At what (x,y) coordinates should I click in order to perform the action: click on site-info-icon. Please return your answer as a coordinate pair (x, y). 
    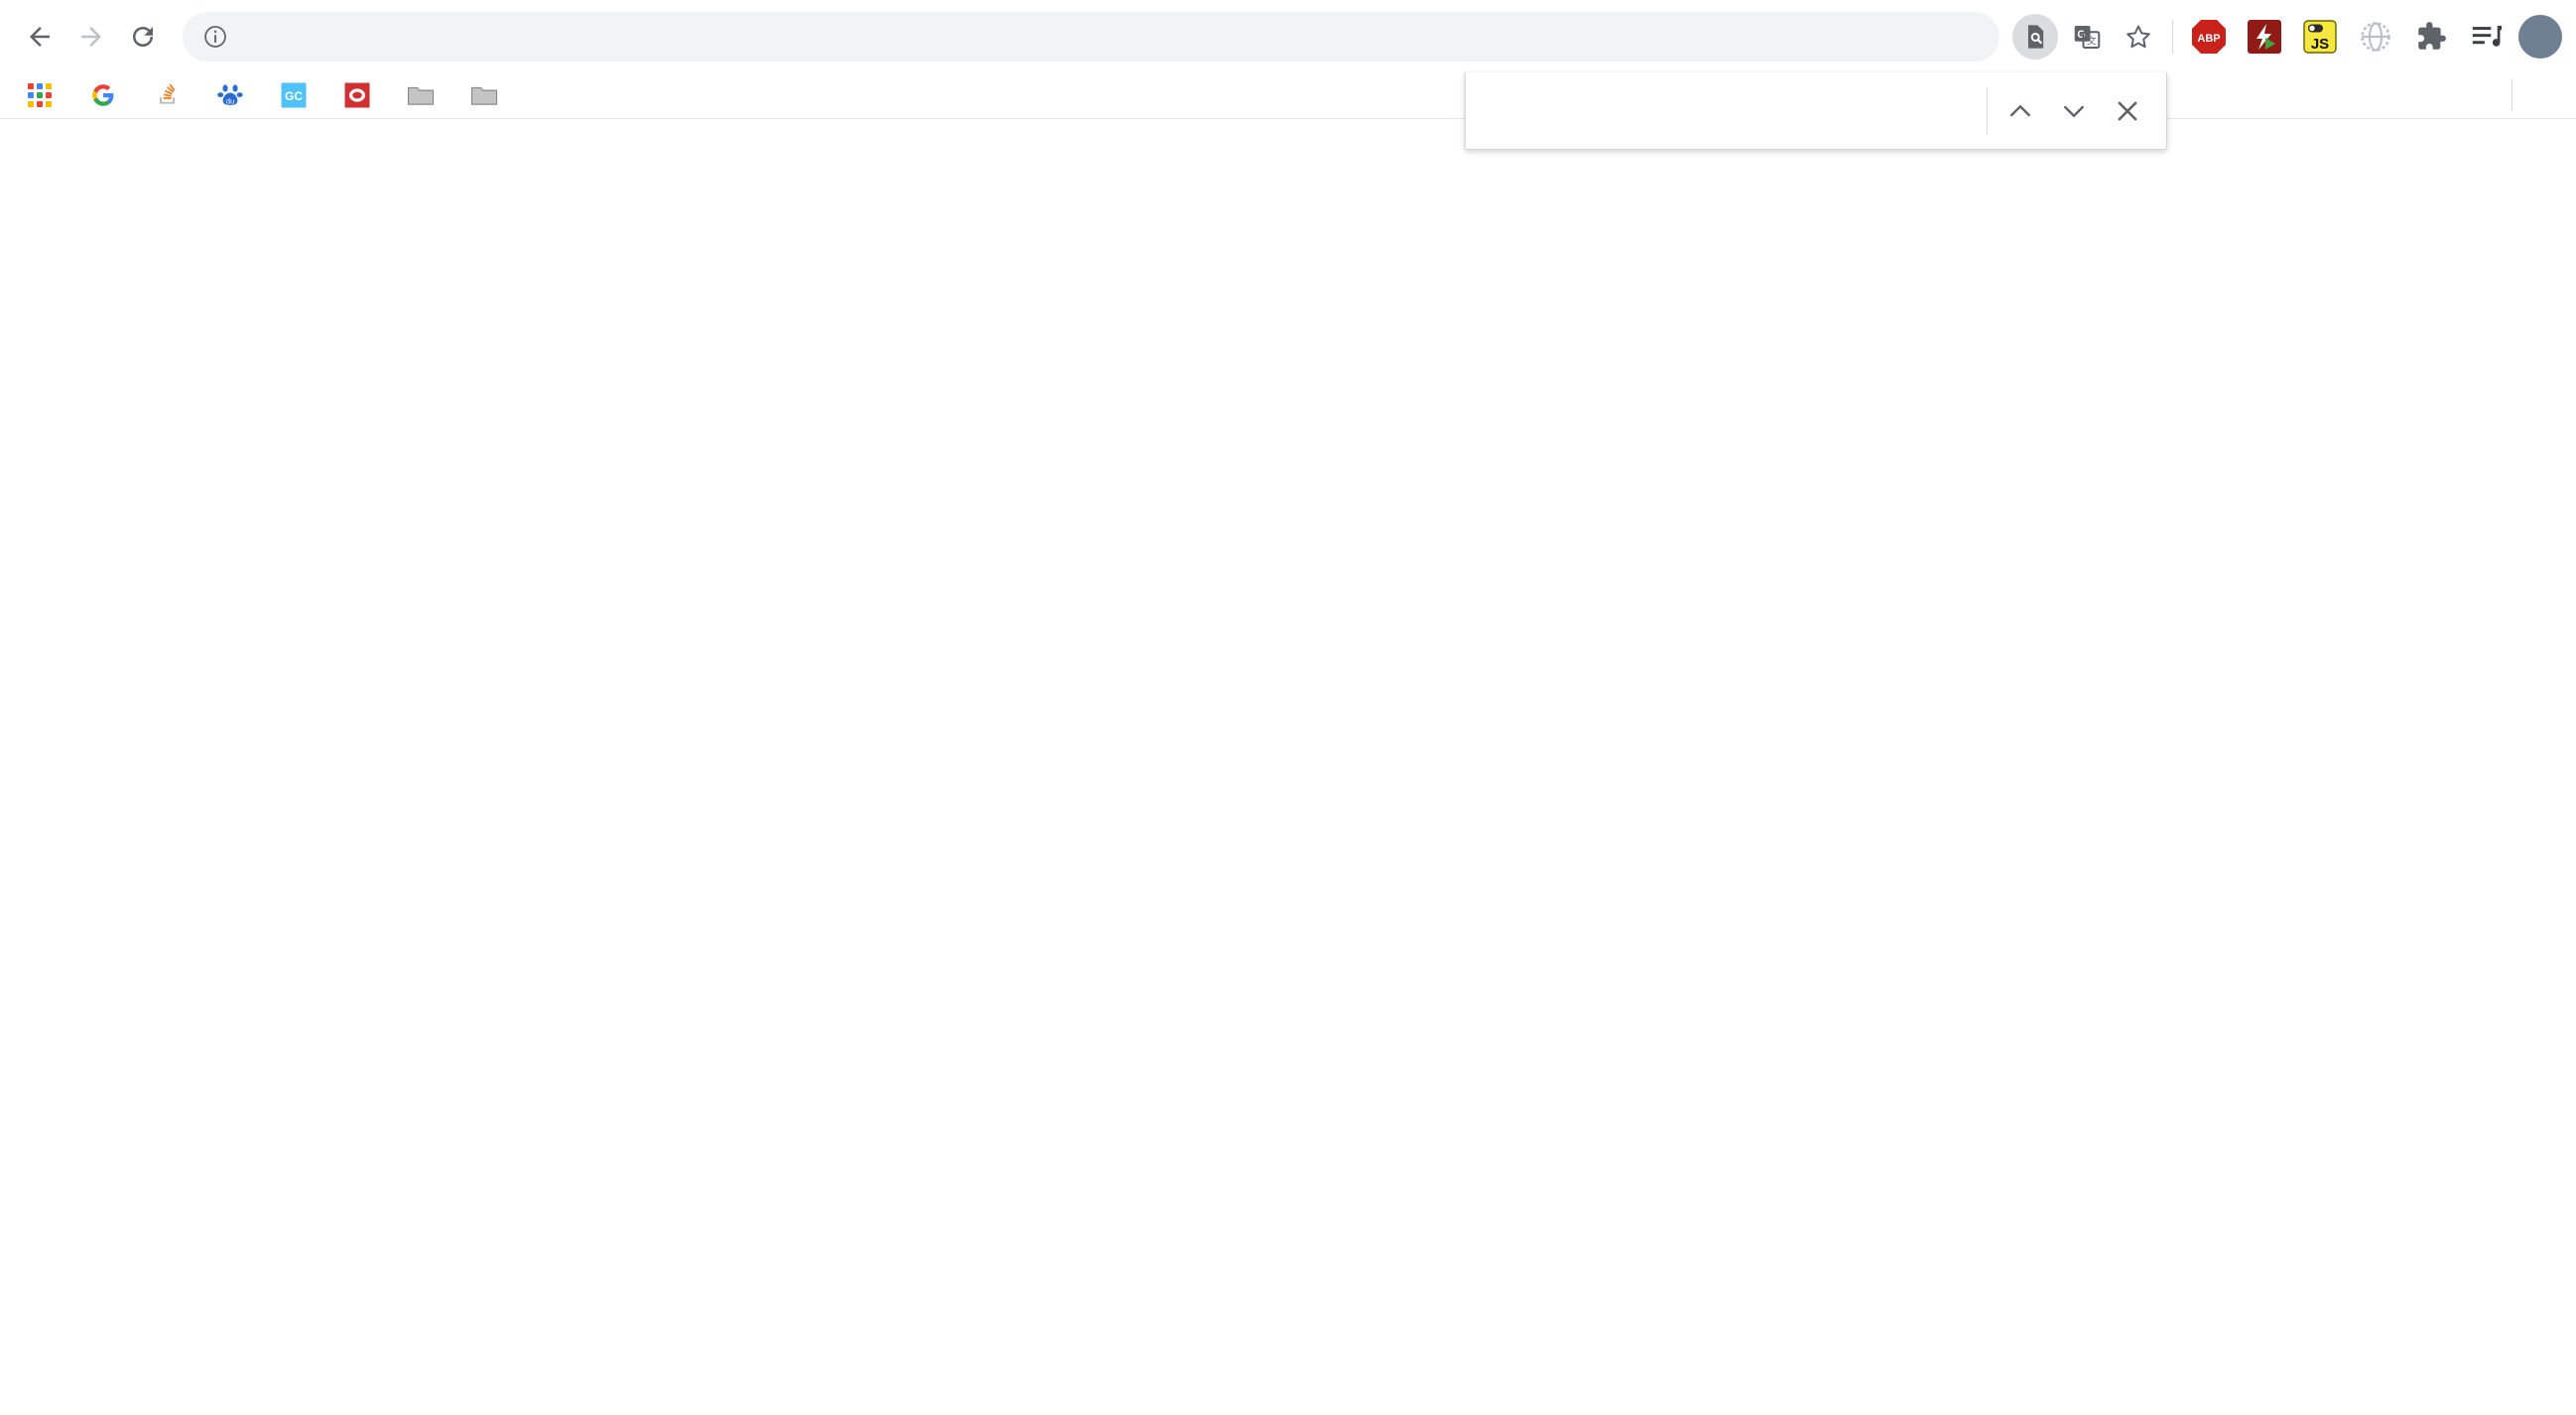
    Looking at the image, I should click on (215, 37).